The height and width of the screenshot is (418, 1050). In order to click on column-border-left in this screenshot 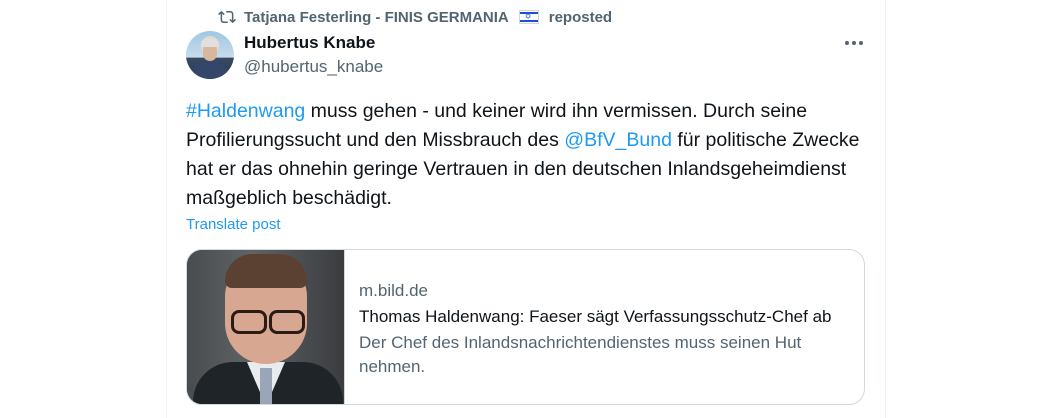, I will do `click(166, 209)`.